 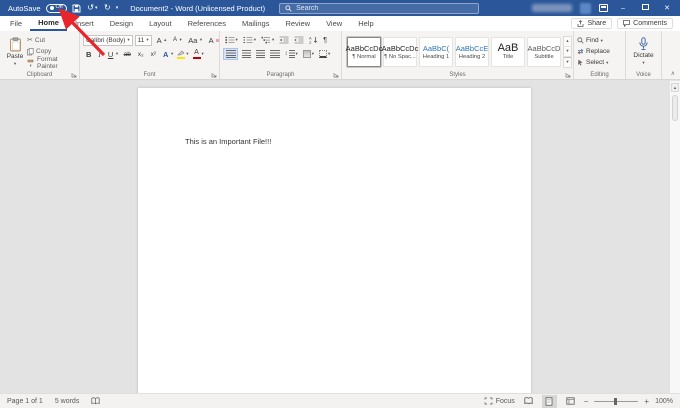 What do you see at coordinates (117, 8) in the screenshot?
I see `qat-customize-icon: ▾` at bounding box center [117, 8].